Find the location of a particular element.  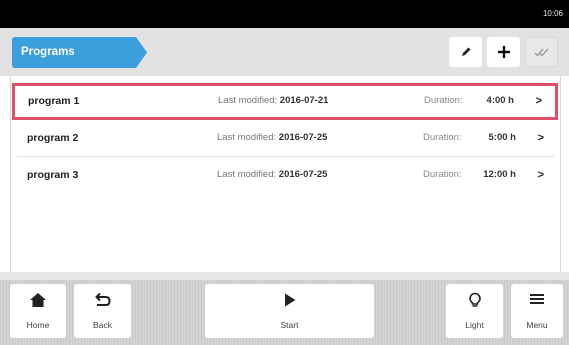

back-arrow-icon is located at coordinates (102, 299).